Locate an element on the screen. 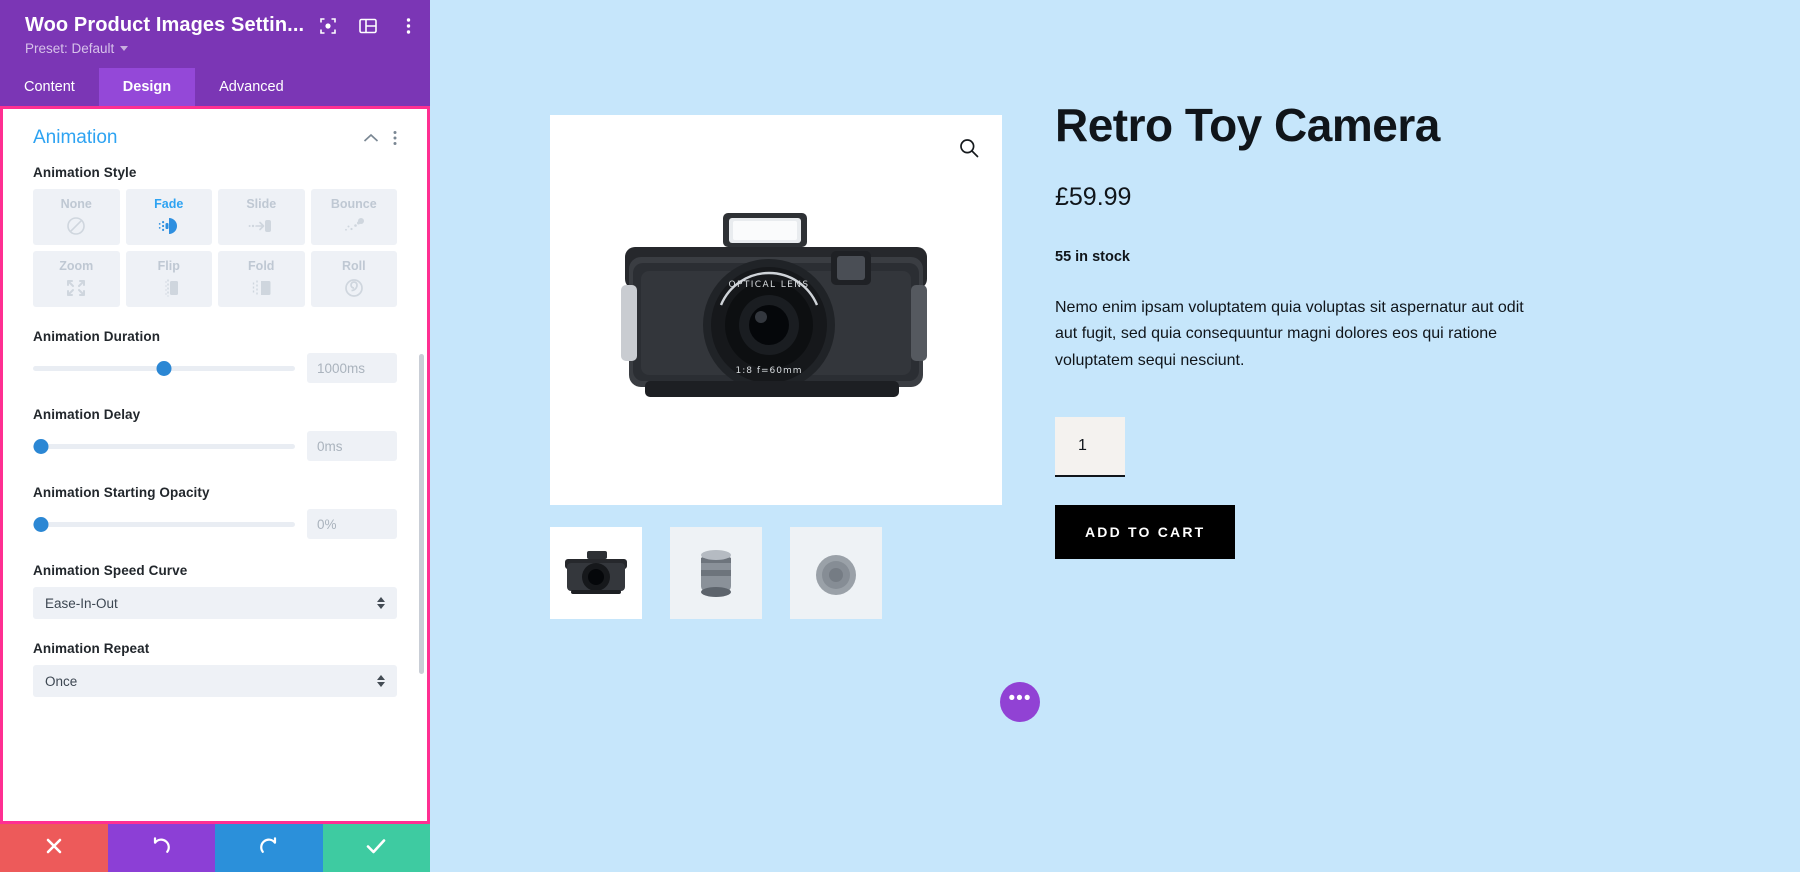 The image size is (1800, 872). product-gallery: OPTICAL LENS 1:8 f=60mm is located at coordinates (776, 367).